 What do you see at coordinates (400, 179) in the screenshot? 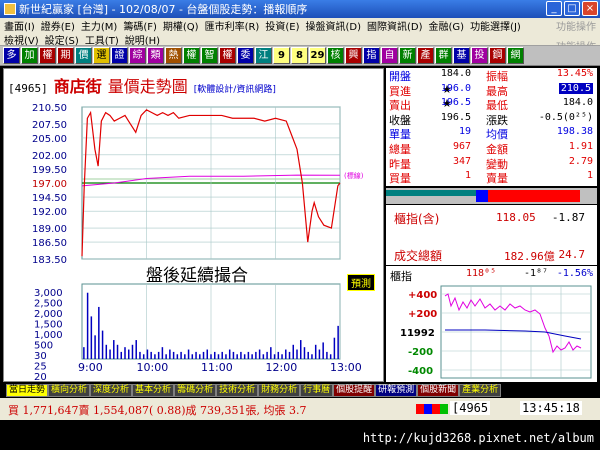
I see `quote-label: 買量` at bounding box center [400, 179].